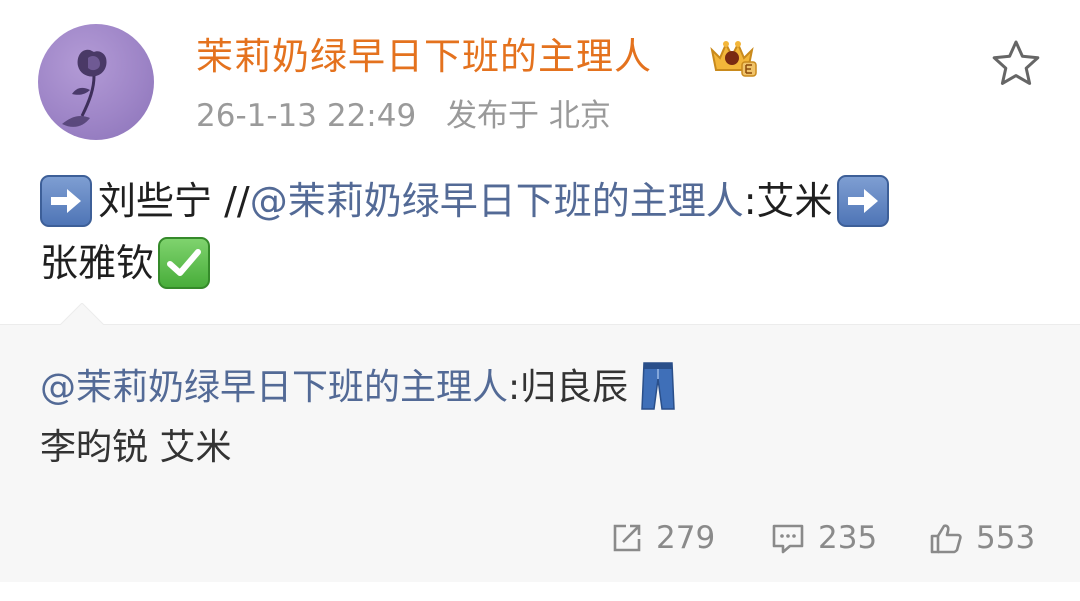 The image size is (1080, 601). I want to click on post-meta: 26-1-13 22:49 发布于 北京, so click(403, 116).